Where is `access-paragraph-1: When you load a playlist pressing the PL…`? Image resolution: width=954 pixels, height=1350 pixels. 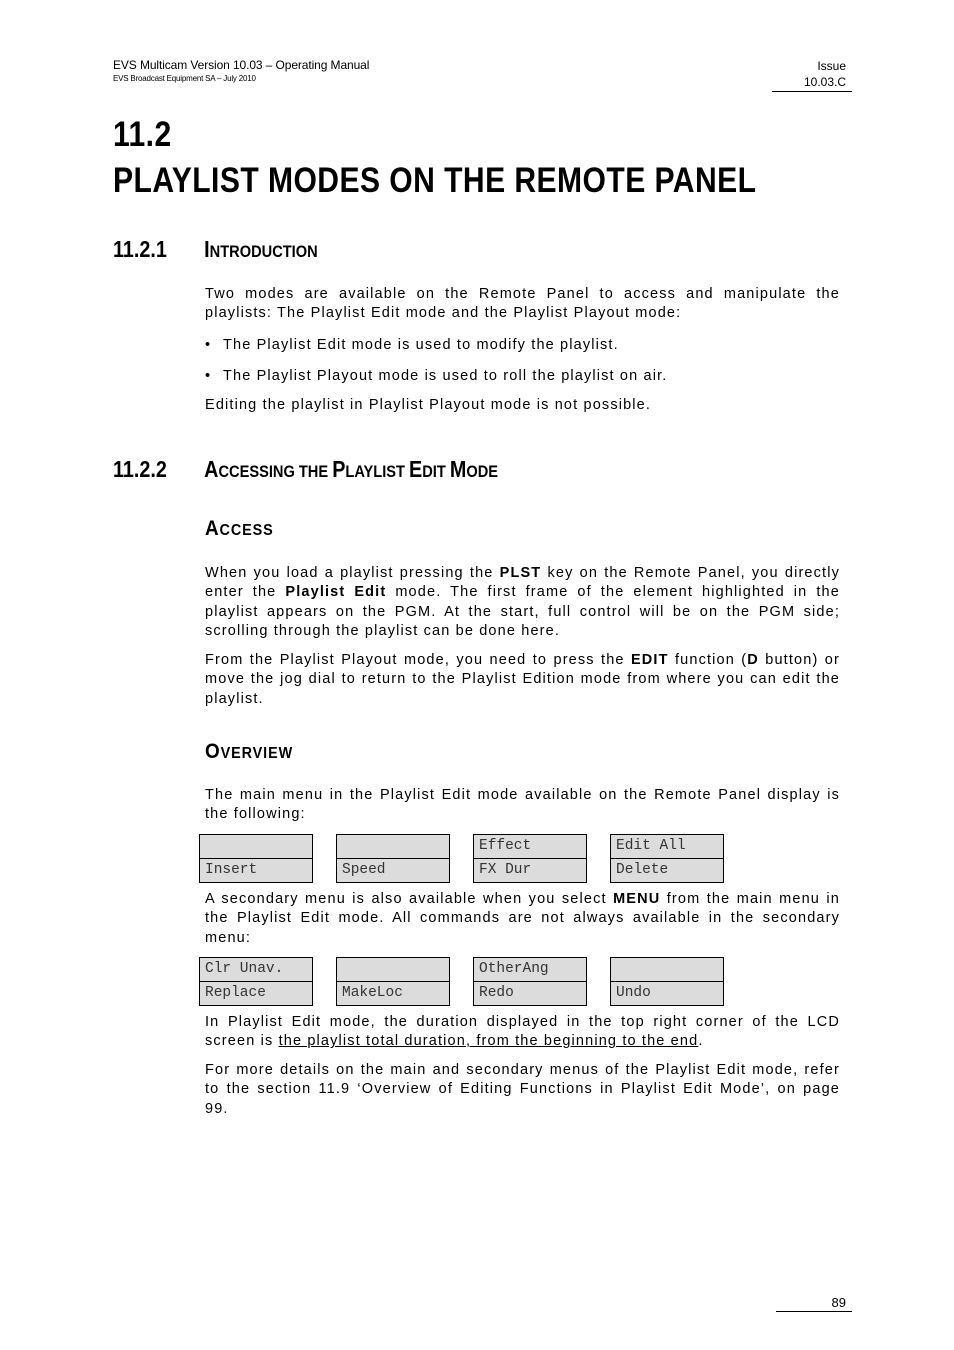
access-paragraph-1: When you load a playlist pressing the PL… is located at coordinates (522, 602).